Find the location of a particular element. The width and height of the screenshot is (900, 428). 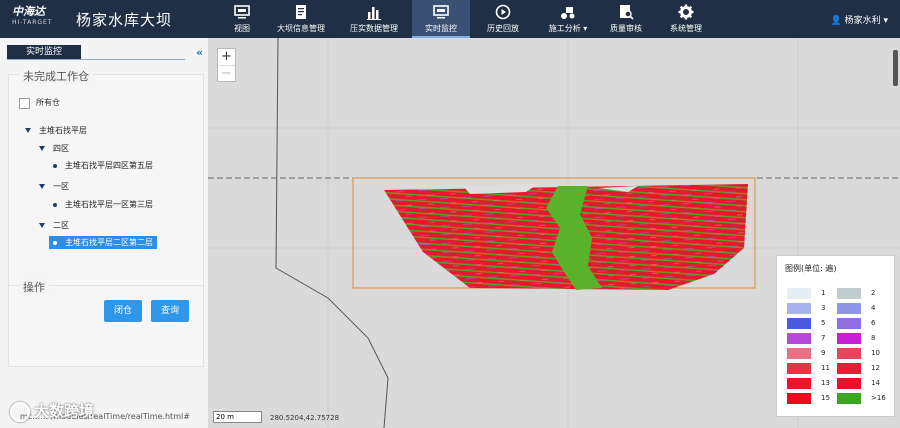

legend-label: 13 is located at coordinates (825, 383).